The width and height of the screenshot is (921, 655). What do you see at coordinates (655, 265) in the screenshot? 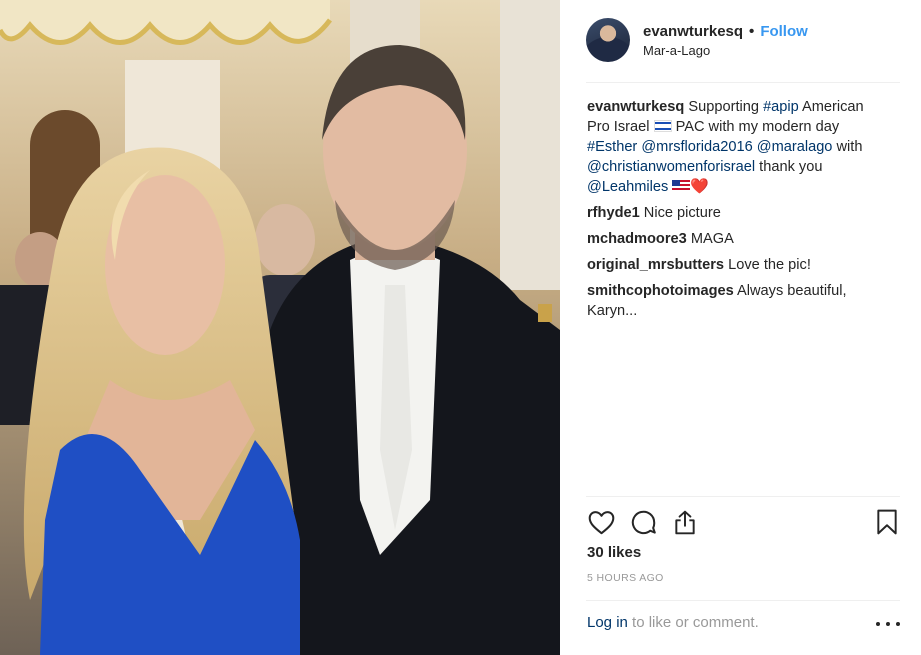
I see `comment-username: original_mrsbutters` at bounding box center [655, 265].